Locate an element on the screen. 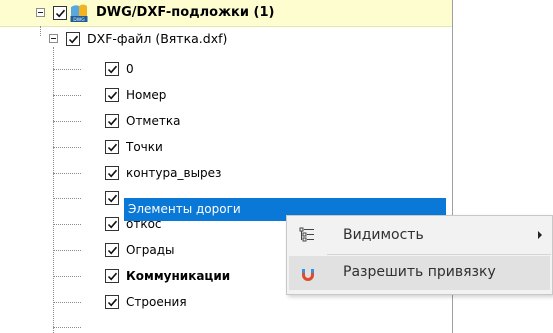 The width and height of the screenshot is (553, 333). layer-label: 0 is located at coordinates (130, 69).